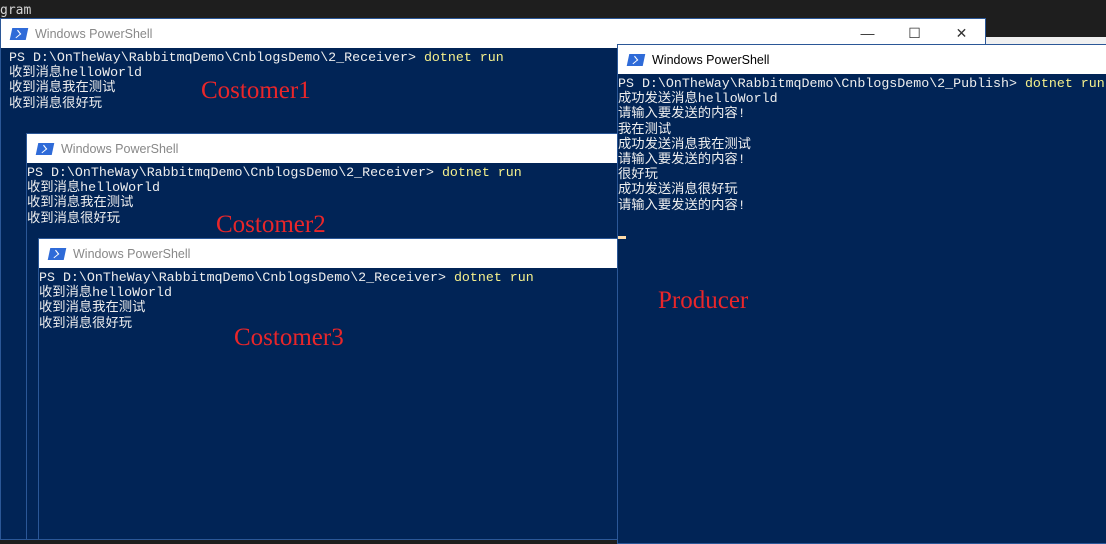 The height and width of the screenshot is (544, 1106). Describe the element at coordinates (678, 190) in the screenshot. I see `output-line: 成功发送消息很好玩` at that location.